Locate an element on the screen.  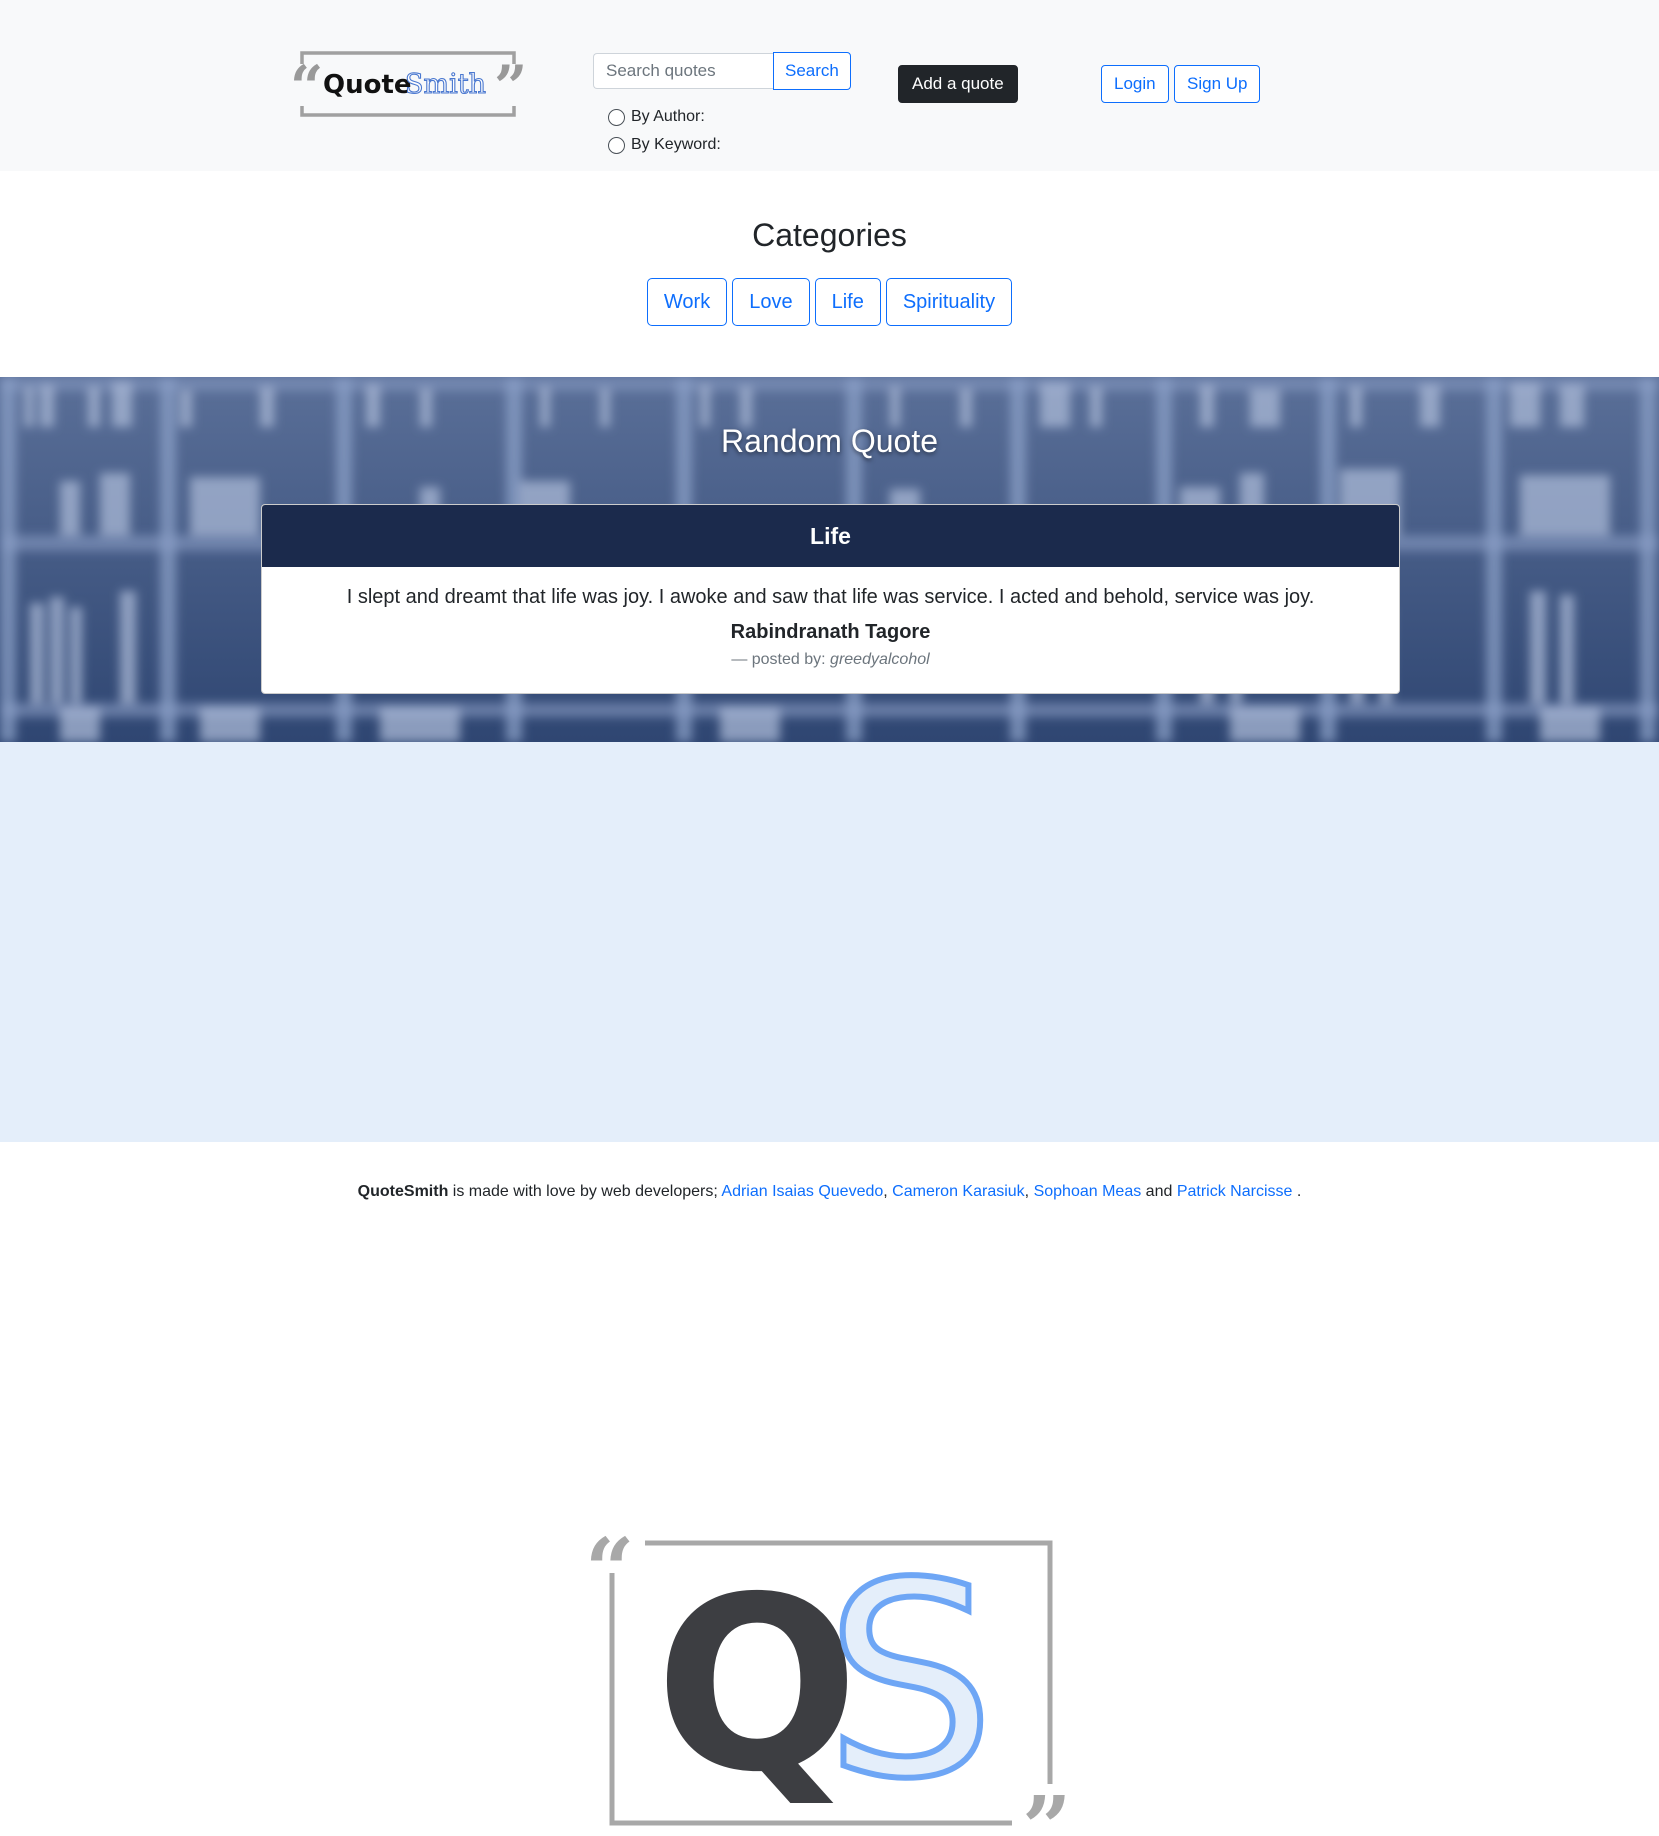
developer-link-adrian: Adrian Isaias Quevedo is located at coordinates (802, 1191).